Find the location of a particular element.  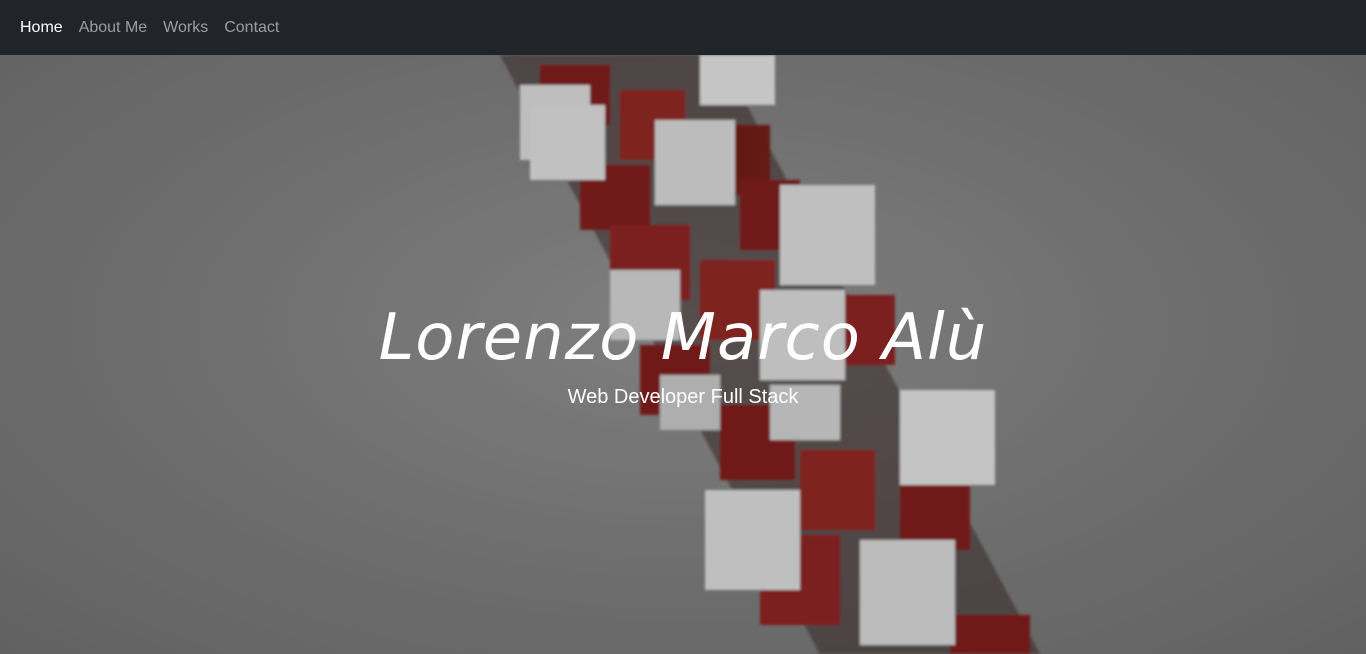

navbar: Home About Me Works Contact is located at coordinates (683, 27).